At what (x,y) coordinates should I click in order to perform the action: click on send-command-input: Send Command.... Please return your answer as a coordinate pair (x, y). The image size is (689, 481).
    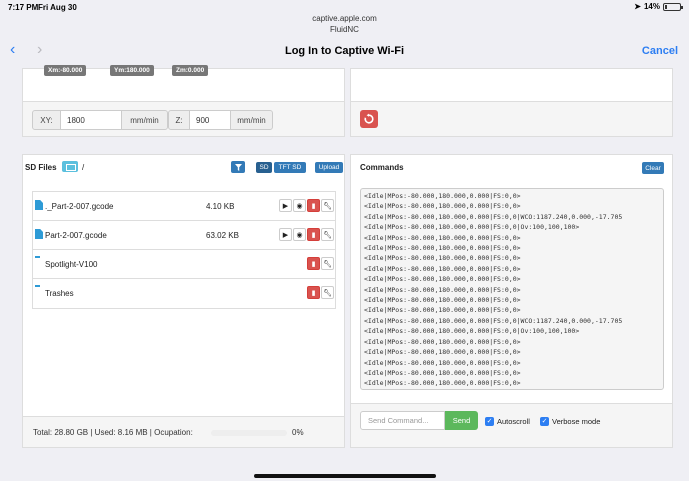
    Looking at the image, I should click on (402, 420).